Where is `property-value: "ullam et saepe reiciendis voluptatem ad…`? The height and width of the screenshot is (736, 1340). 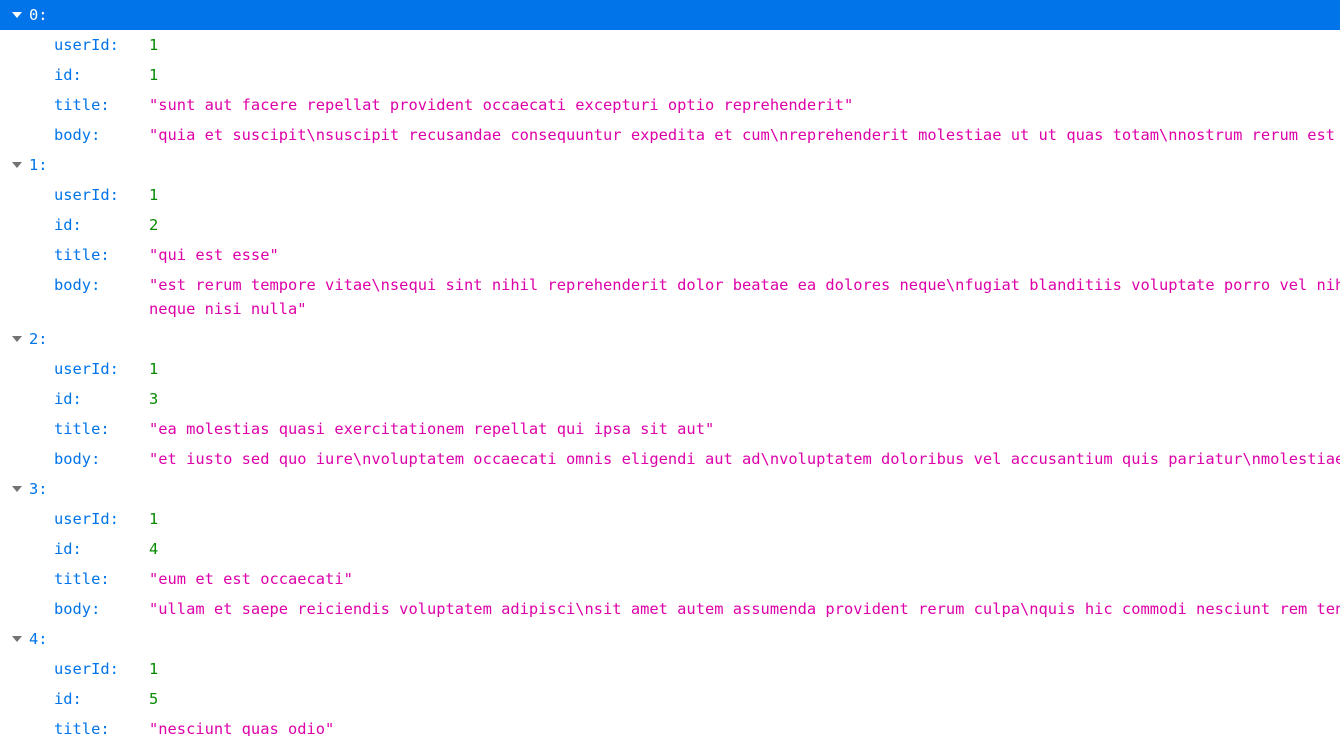
property-value: "ullam et saepe reiciendis voluptatem ad… is located at coordinates (744, 609).